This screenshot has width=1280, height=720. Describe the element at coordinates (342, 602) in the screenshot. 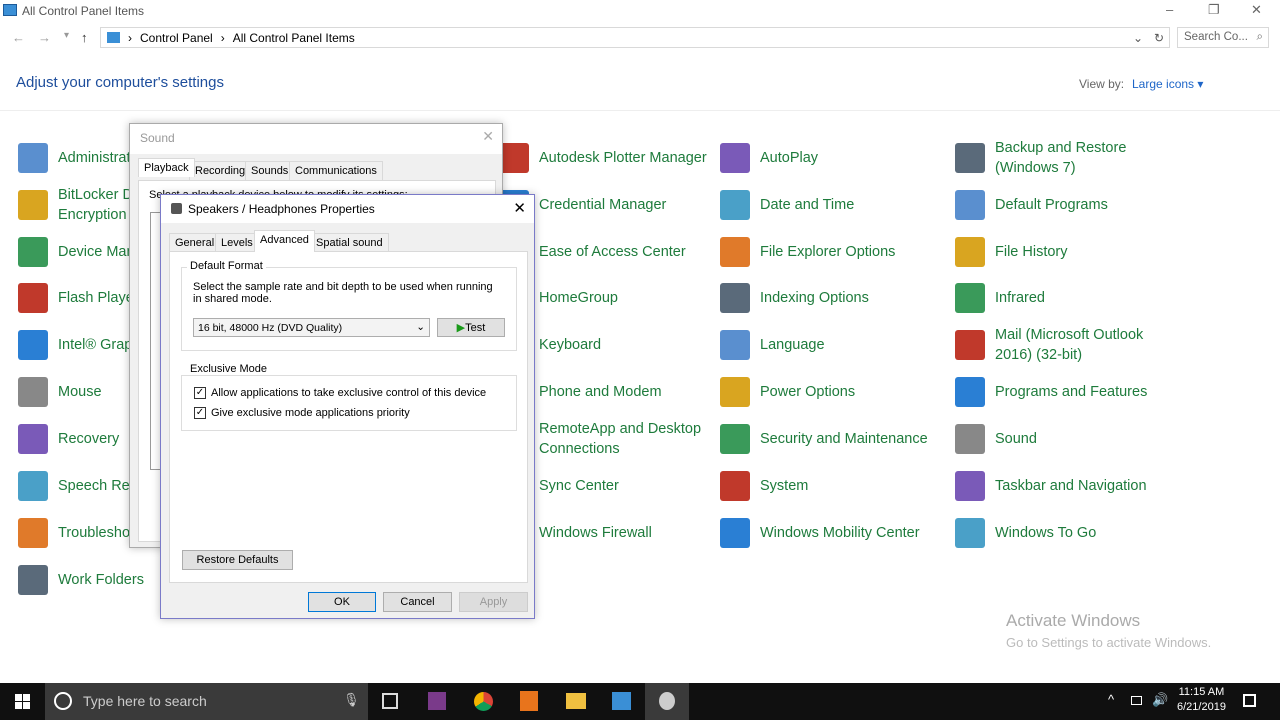

I see `ok-button: OK` at that location.